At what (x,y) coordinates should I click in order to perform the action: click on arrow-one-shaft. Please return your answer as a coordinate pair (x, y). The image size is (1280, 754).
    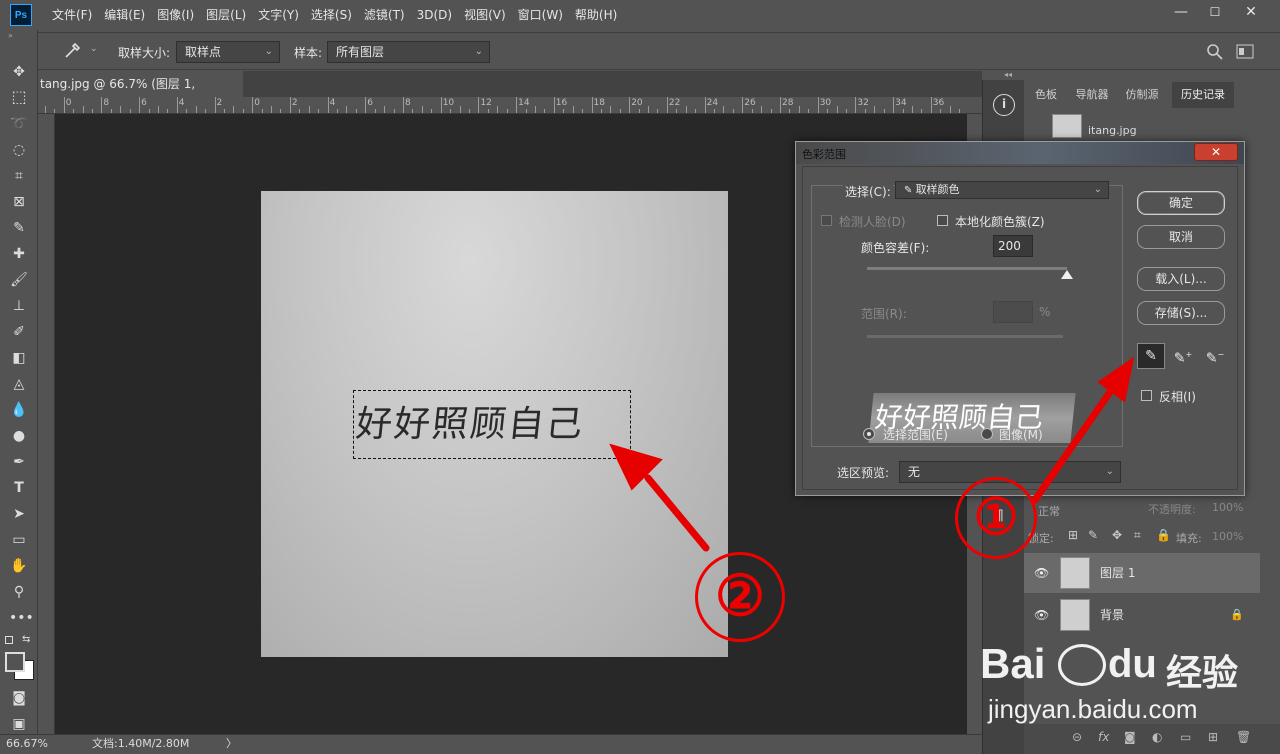
    Looking at the image, I should click on (1072, 446).